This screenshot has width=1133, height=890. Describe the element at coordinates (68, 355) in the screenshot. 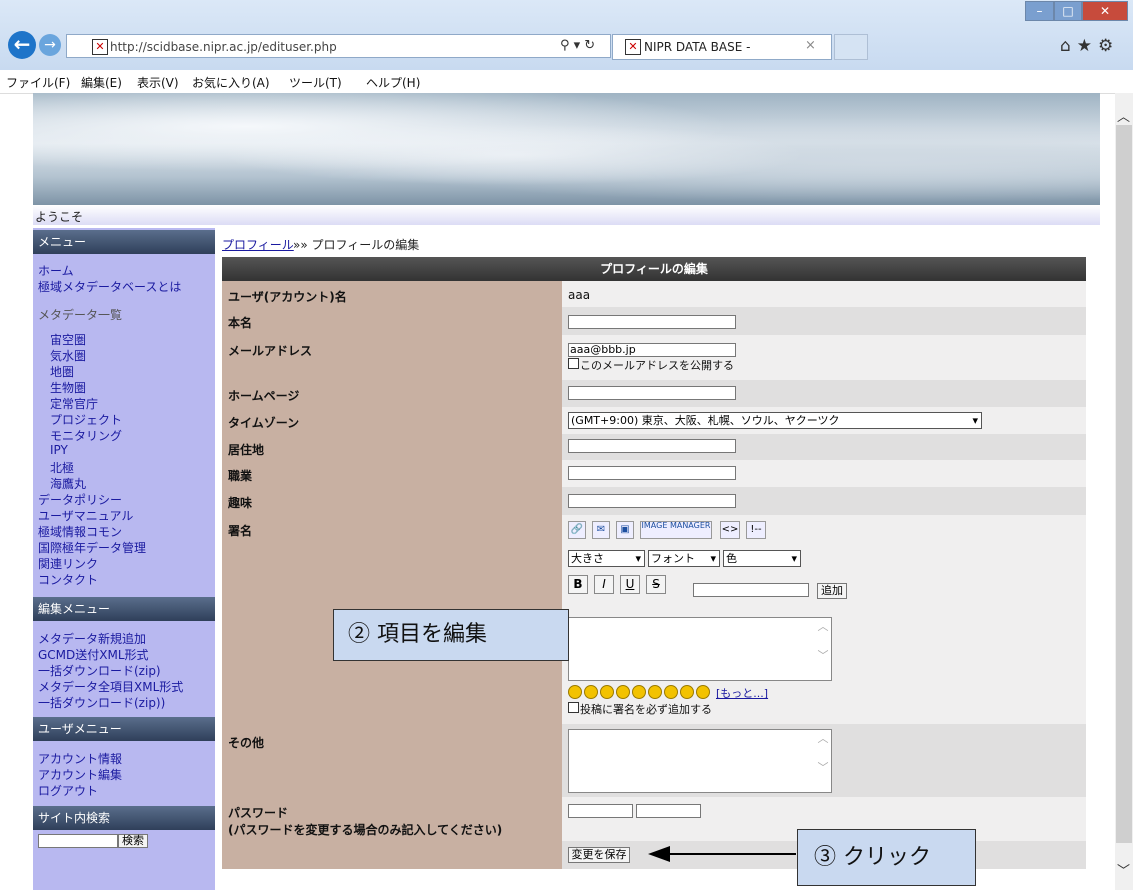

I see `sidebar-item-metadata: 気水圏` at that location.